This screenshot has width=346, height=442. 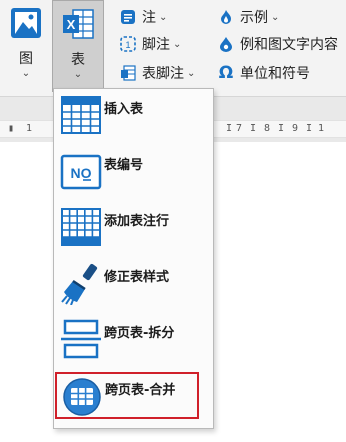 What do you see at coordinates (81, 115) in the screenshot?
I see `insert-table-icon` at bounding box center [81, 115].